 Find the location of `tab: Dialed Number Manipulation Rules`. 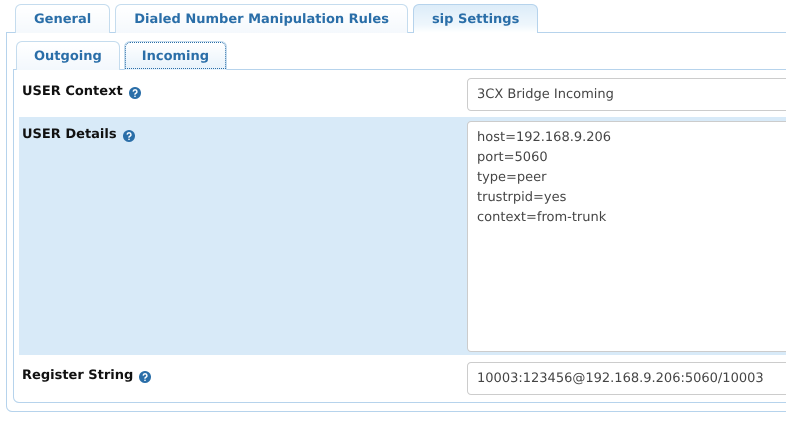

tab: Dialed Number Manipulation Rules is located at coordinates (261, 18).